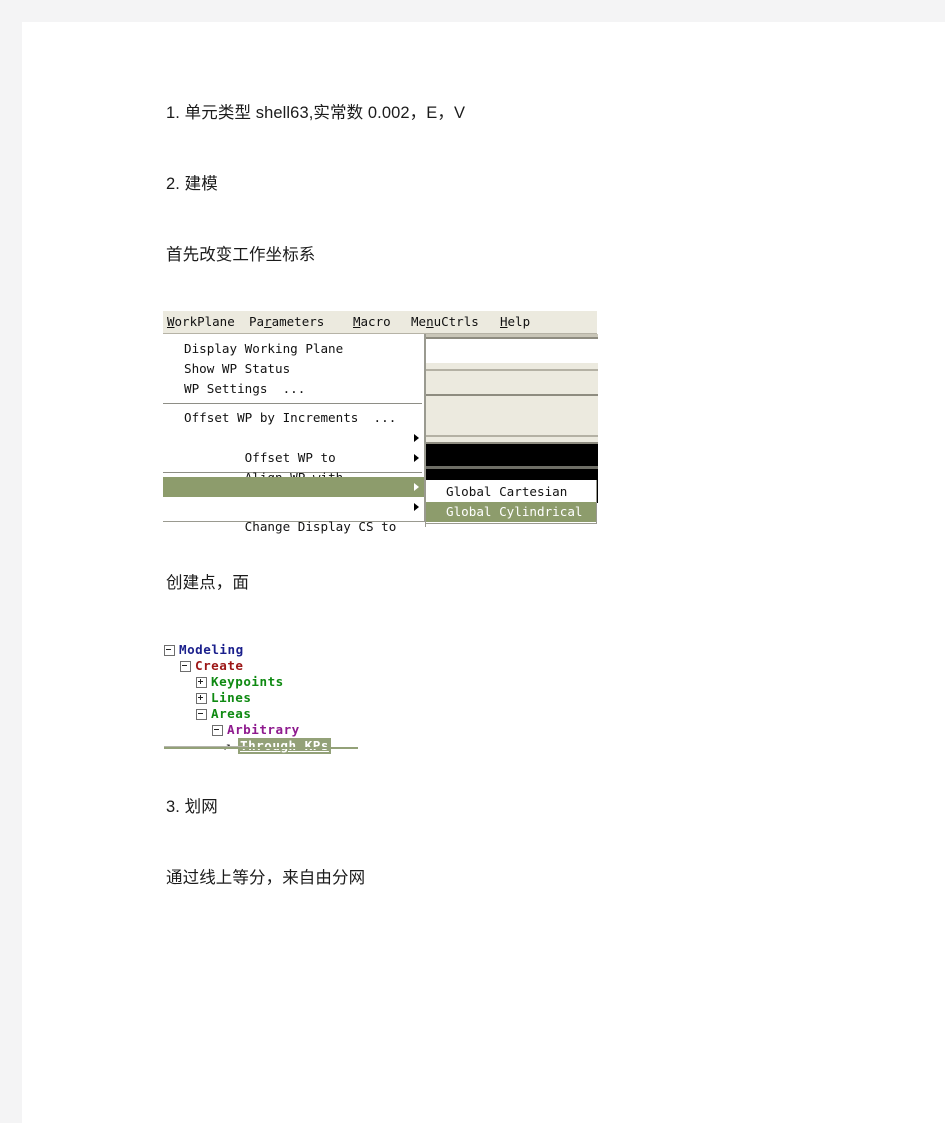 The image size is (945, 1123). What do you see at coordinates (316, 113) in the screenshot?
I see `paragraph-element-type: 1. 单元类型 shell63,实常数 0.002，E，V` at bounding box center [316, 113].